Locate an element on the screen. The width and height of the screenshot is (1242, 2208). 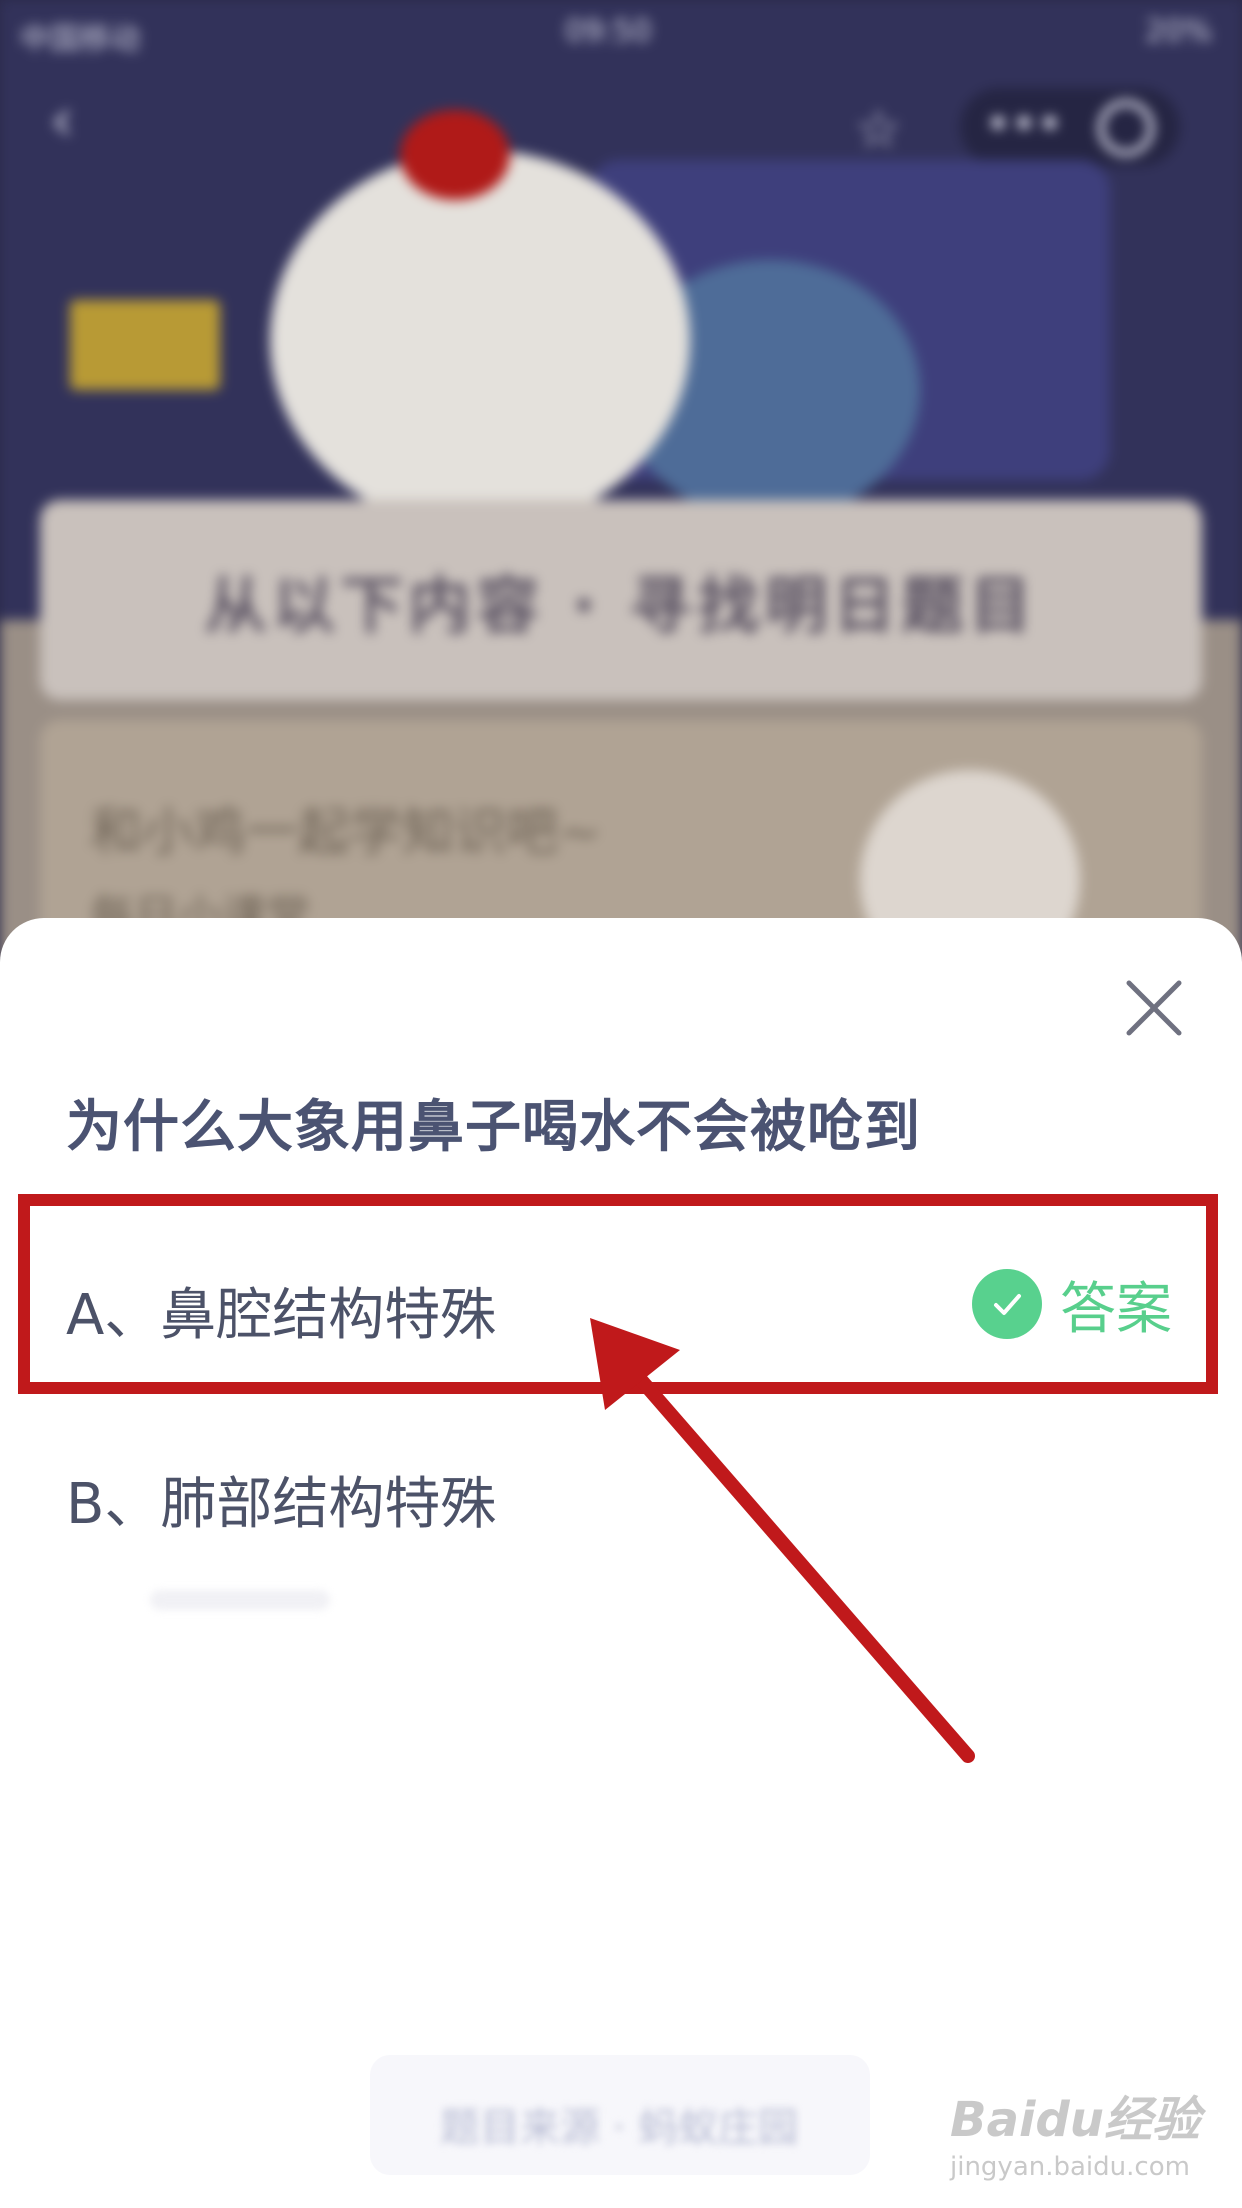
baidu-watermark: Baidu经验 jingyan.baidu.com is located at coordinates (1075, 2131).